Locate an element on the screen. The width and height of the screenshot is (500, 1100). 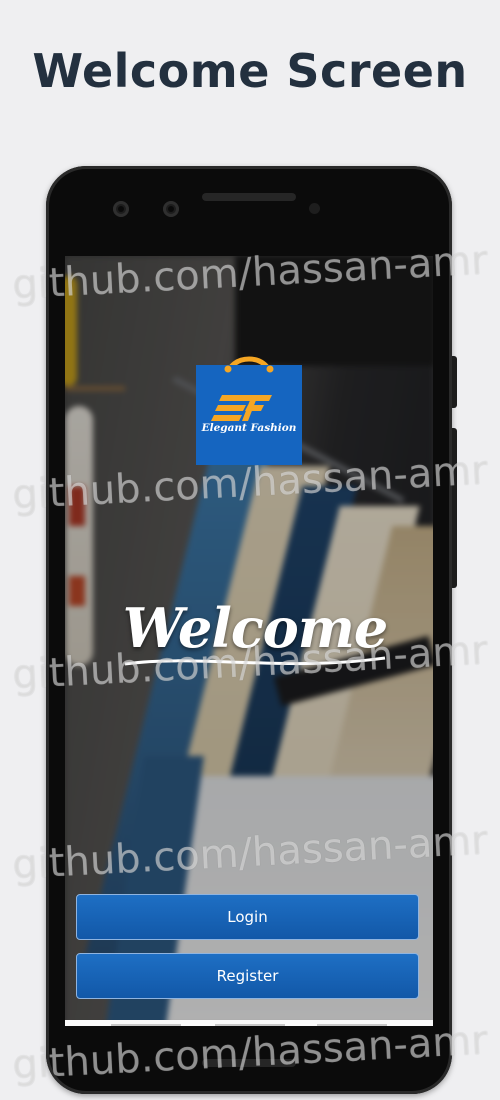
login-button: Login is located at coordinates (247, 917).